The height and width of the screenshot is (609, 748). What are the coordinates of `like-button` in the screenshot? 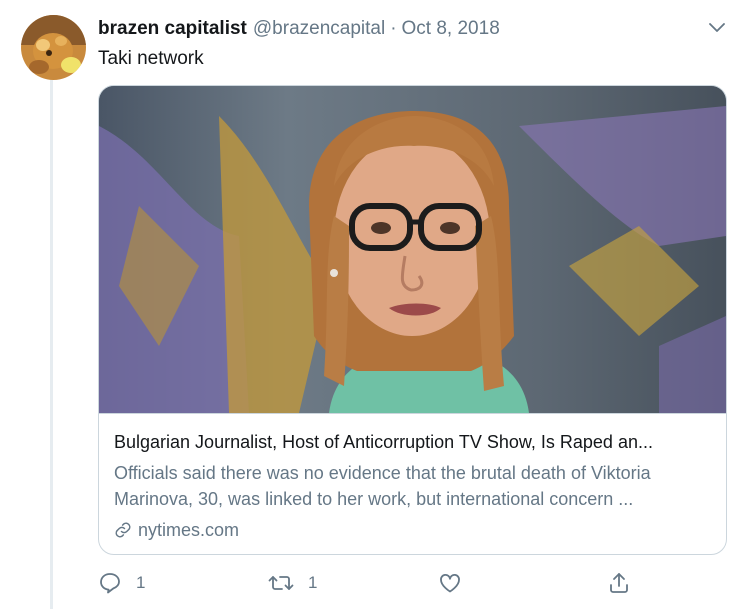 It's located at (457, 583).